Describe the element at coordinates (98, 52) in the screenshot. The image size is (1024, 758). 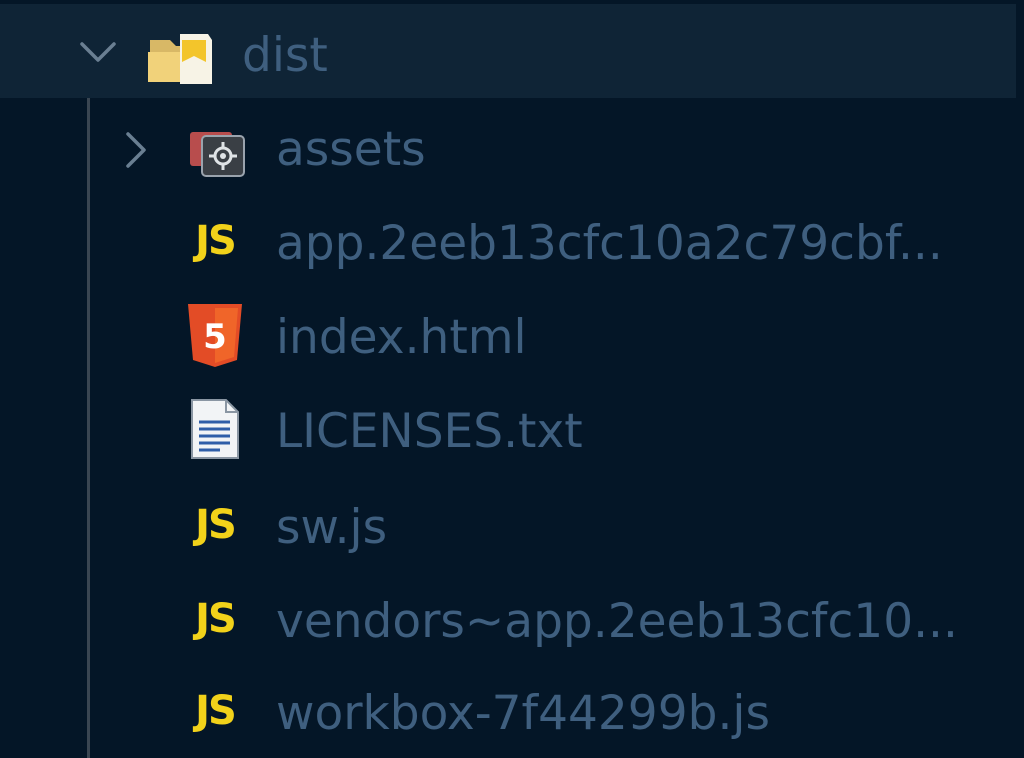
I see `chevron-down-icon` at that location.